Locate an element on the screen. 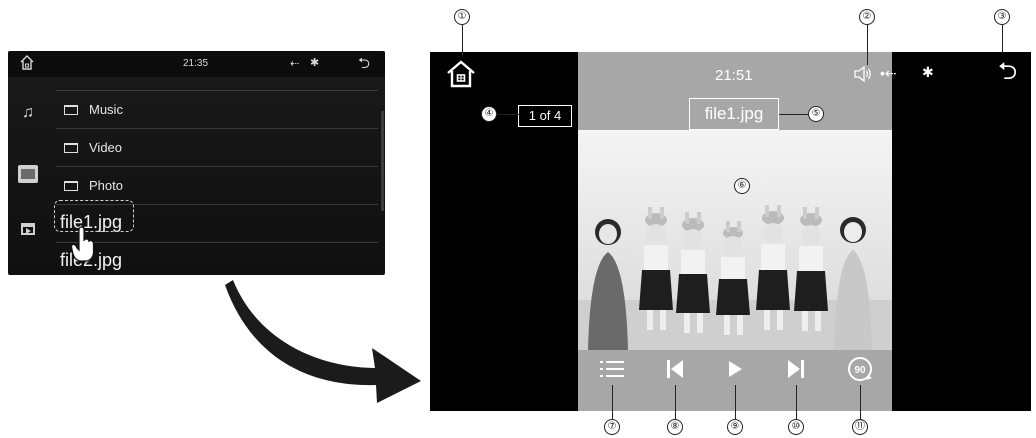 The height and width of the screenshot is (438, 1036). source-sidebar: ♫ is located at coordinates (28, 176).